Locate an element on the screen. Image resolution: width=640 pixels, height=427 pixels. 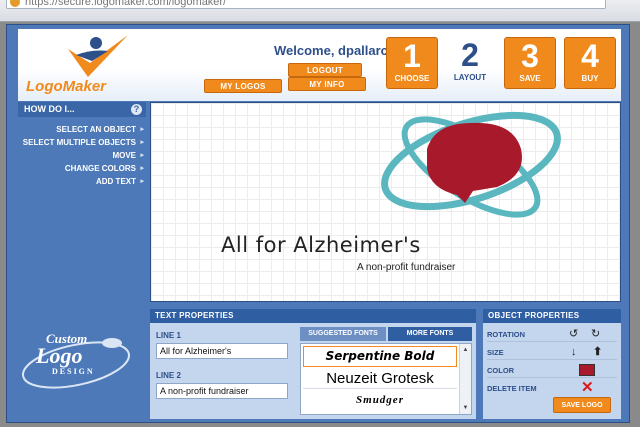
design-title-text: All for Alzheimer's is located at coordinates (321, 245).